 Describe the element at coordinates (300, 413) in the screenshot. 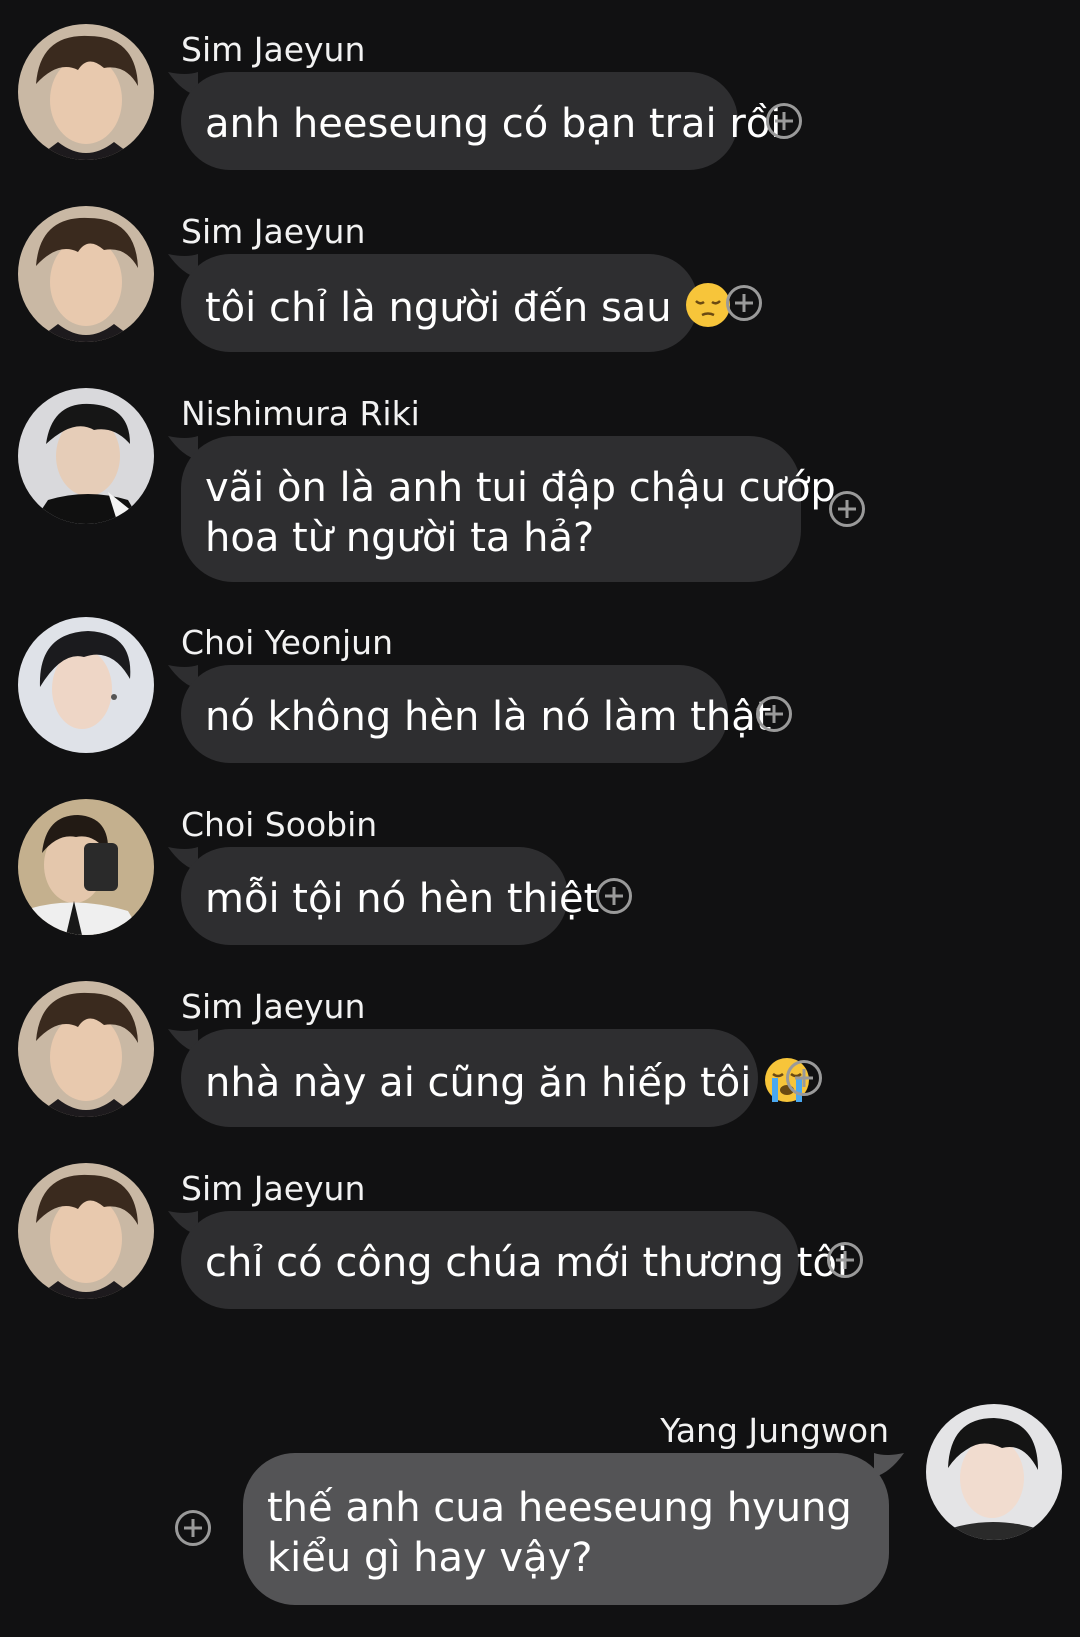

I see `sender-name: Nishimura Riki` at that location.